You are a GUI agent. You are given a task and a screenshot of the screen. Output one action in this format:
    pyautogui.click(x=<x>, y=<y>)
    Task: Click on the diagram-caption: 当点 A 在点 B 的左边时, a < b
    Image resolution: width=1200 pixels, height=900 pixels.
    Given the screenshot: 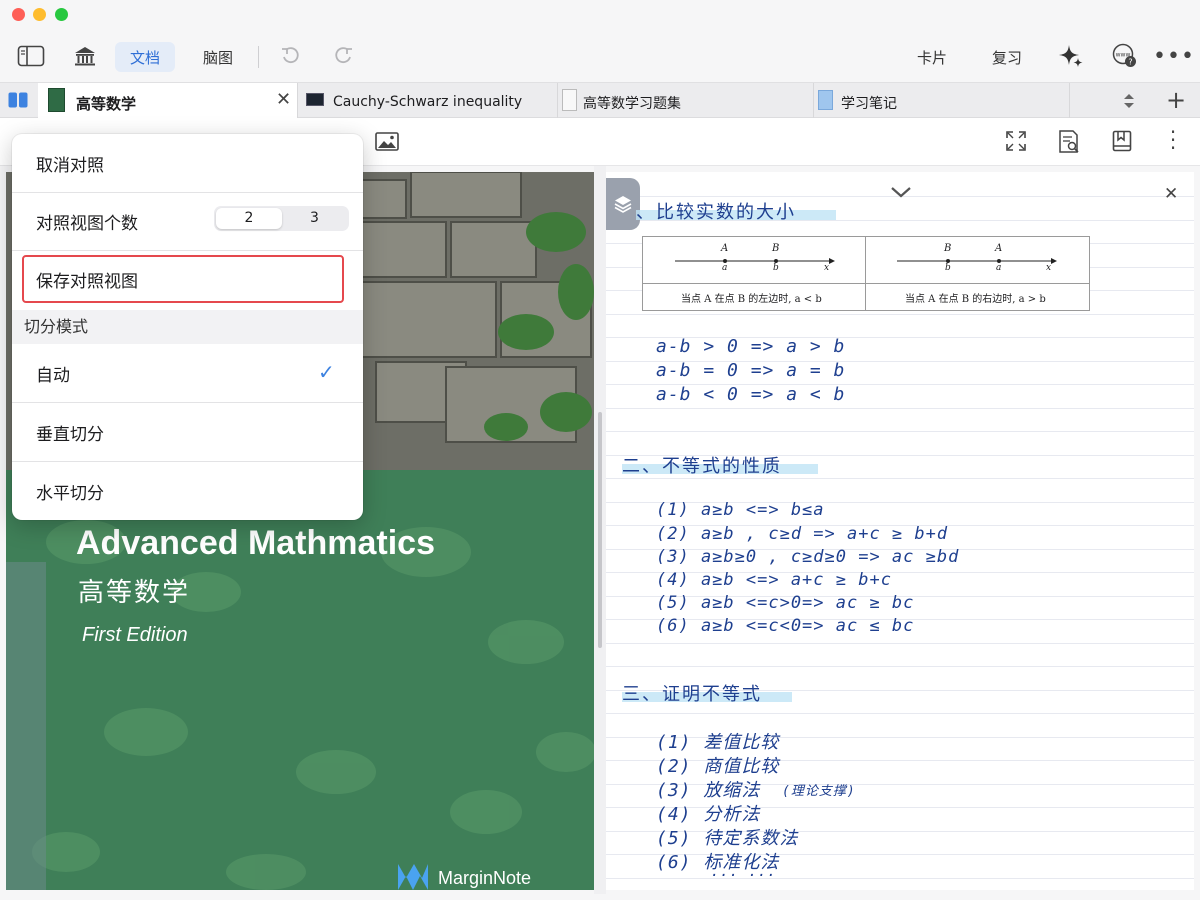 What is the action you would take?
    pyautogui.click(x=751, y=299)
    